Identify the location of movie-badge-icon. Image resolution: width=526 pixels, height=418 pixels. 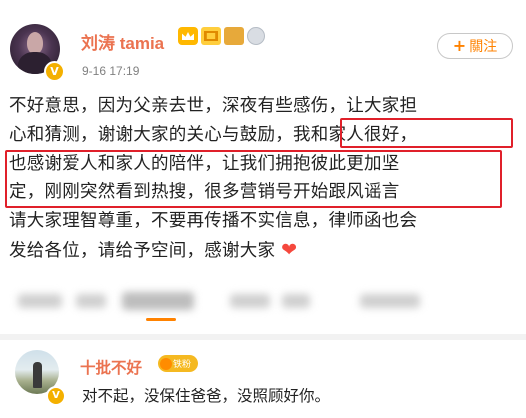
(211, 36).